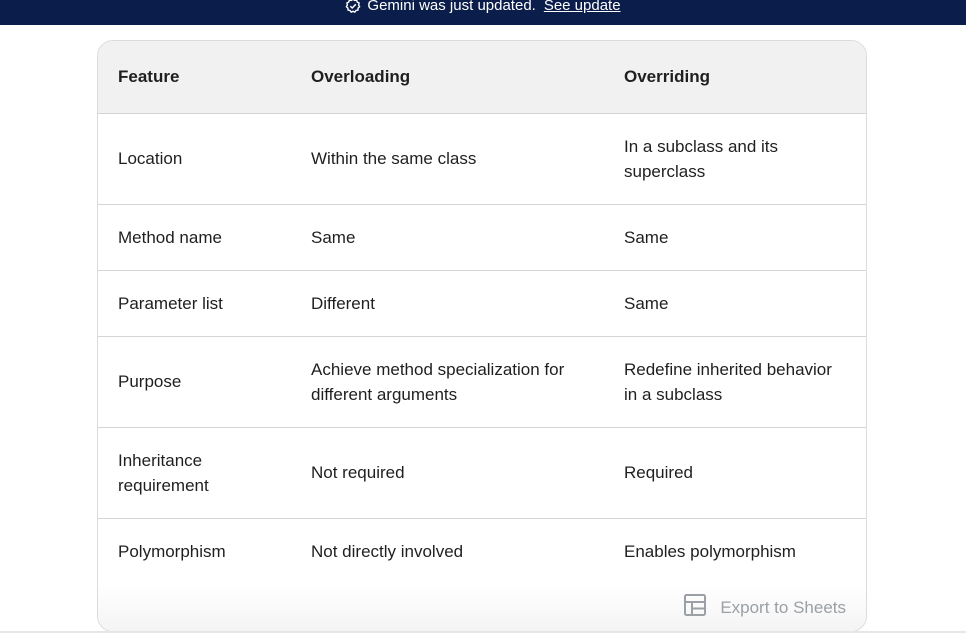  I want to click on cell-overloading: Not required, so click(358, 472).